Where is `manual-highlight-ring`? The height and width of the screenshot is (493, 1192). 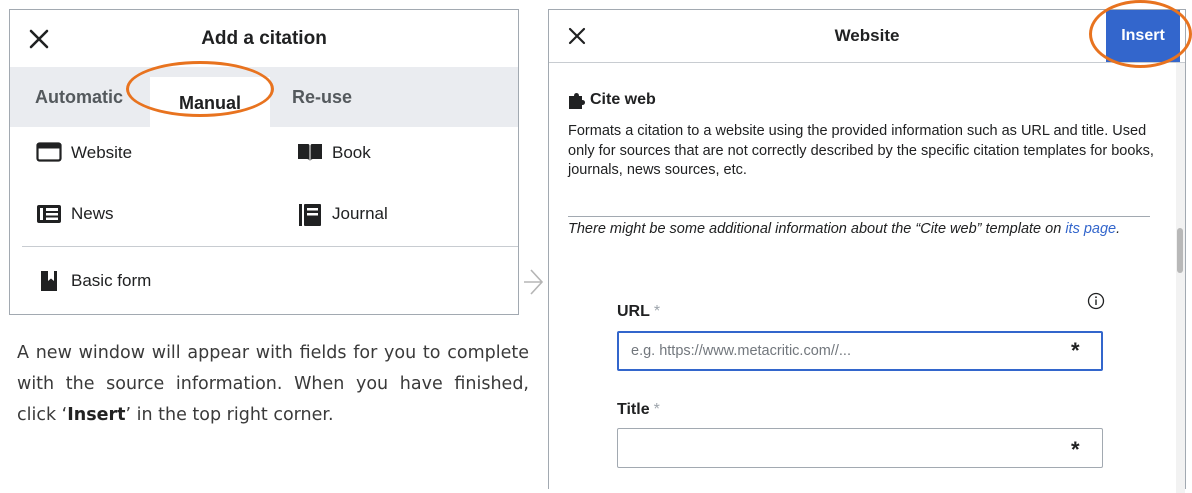
manual-highlight-ring is located at coordinates (200, 89).